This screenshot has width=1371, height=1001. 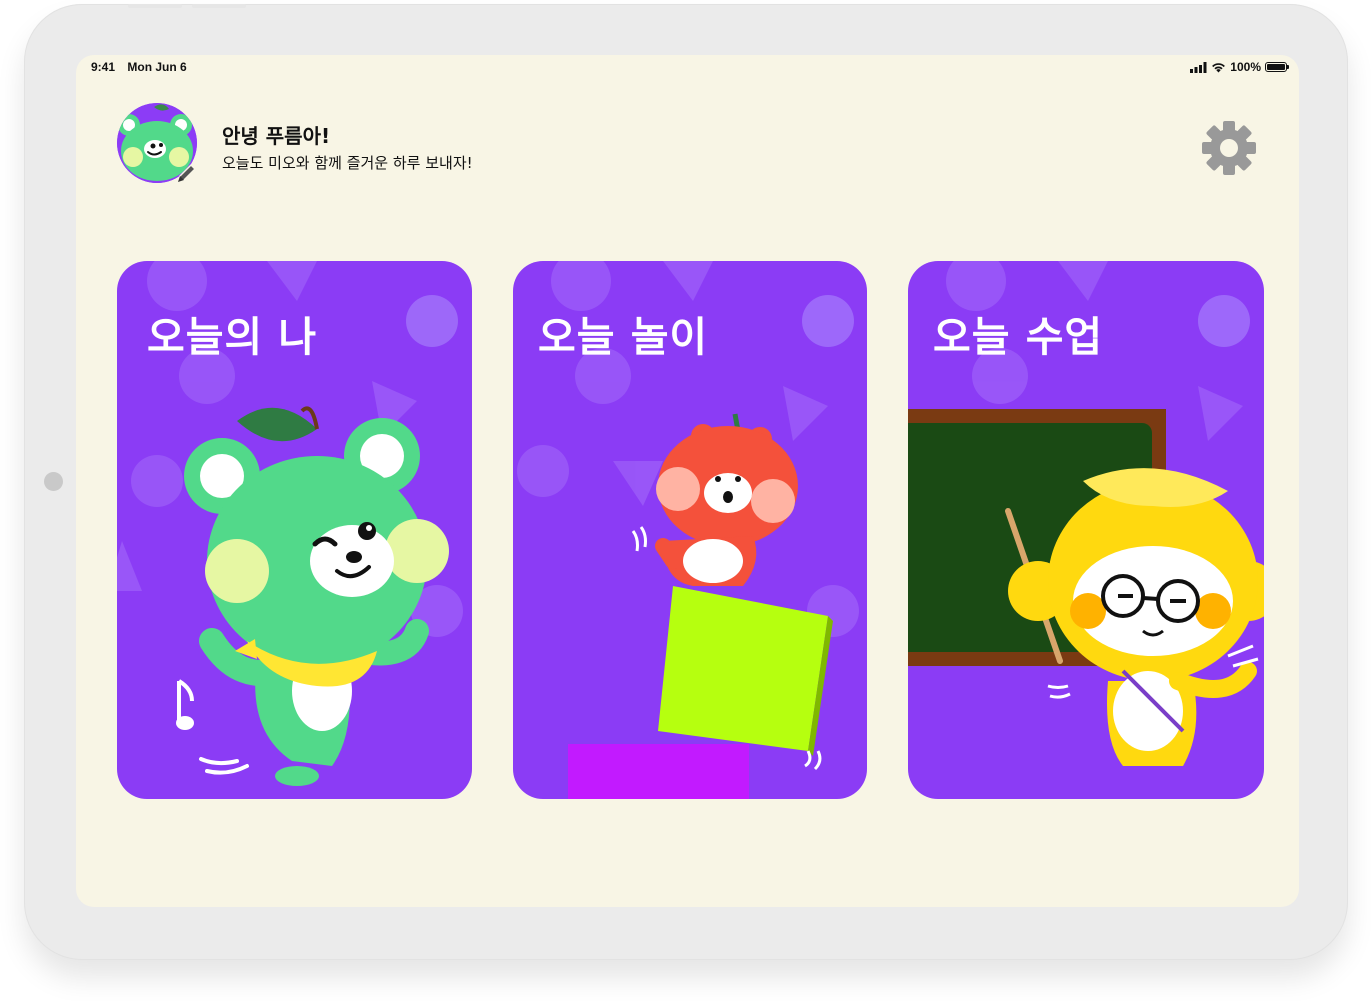 I want to click on signal-icon, so click(x=1198, y=67).